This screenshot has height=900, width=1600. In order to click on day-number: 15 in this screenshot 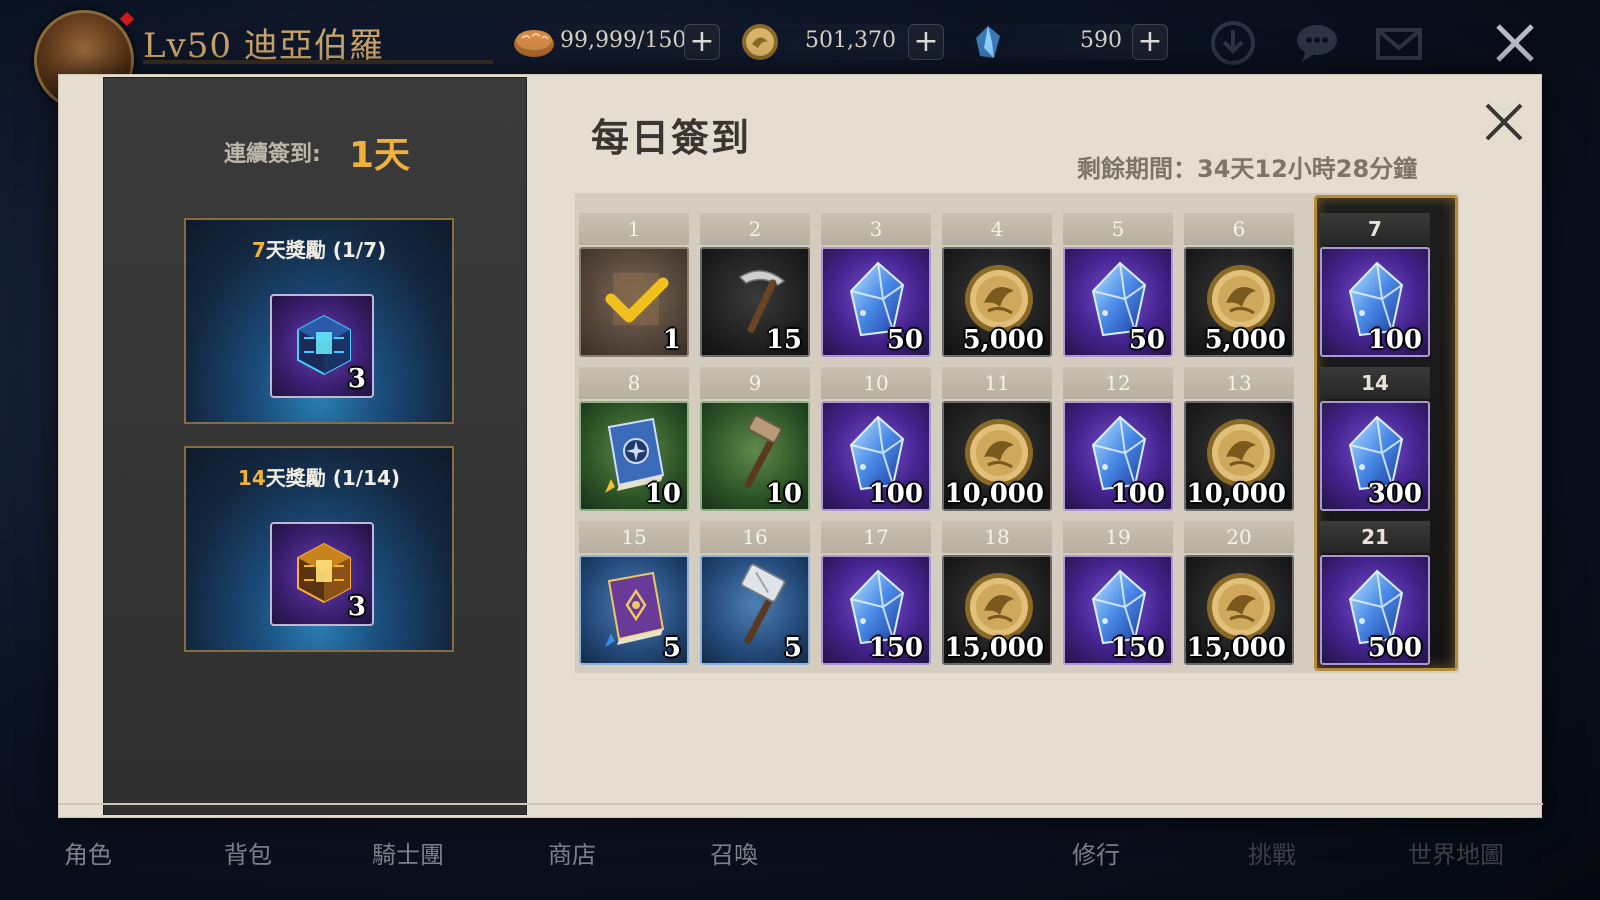, I will do `click(634, 537)`.